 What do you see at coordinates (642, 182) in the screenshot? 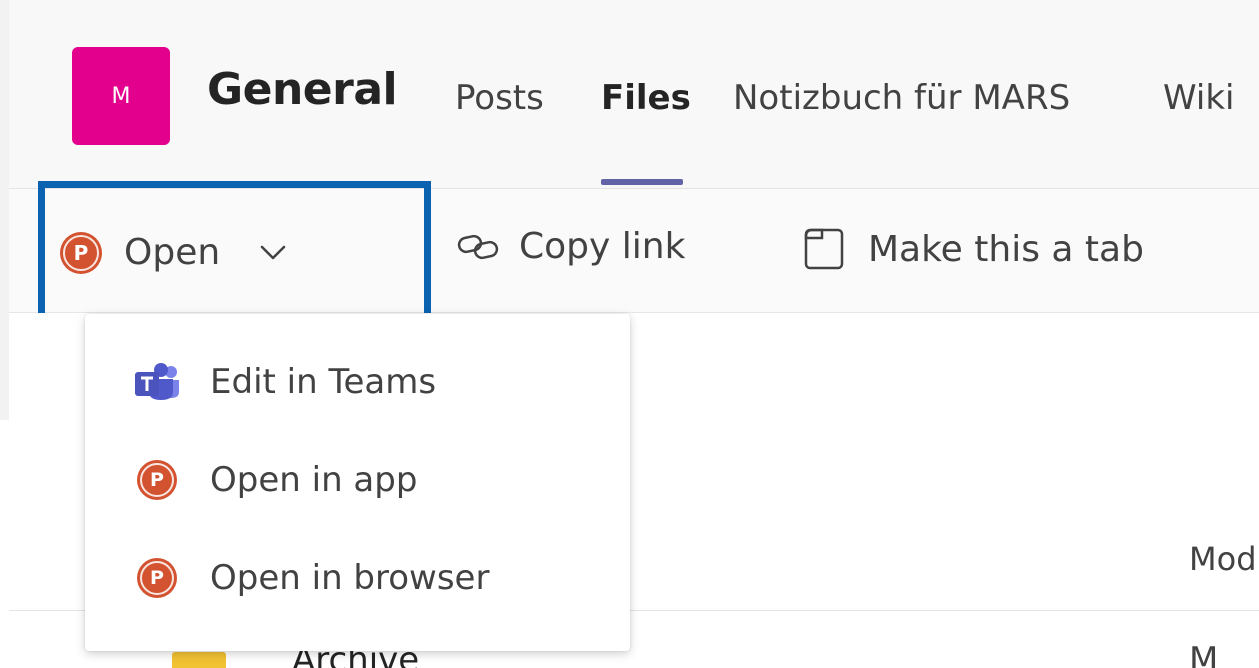
I see `active-tab-indicator` at bounding box center [642, 182].